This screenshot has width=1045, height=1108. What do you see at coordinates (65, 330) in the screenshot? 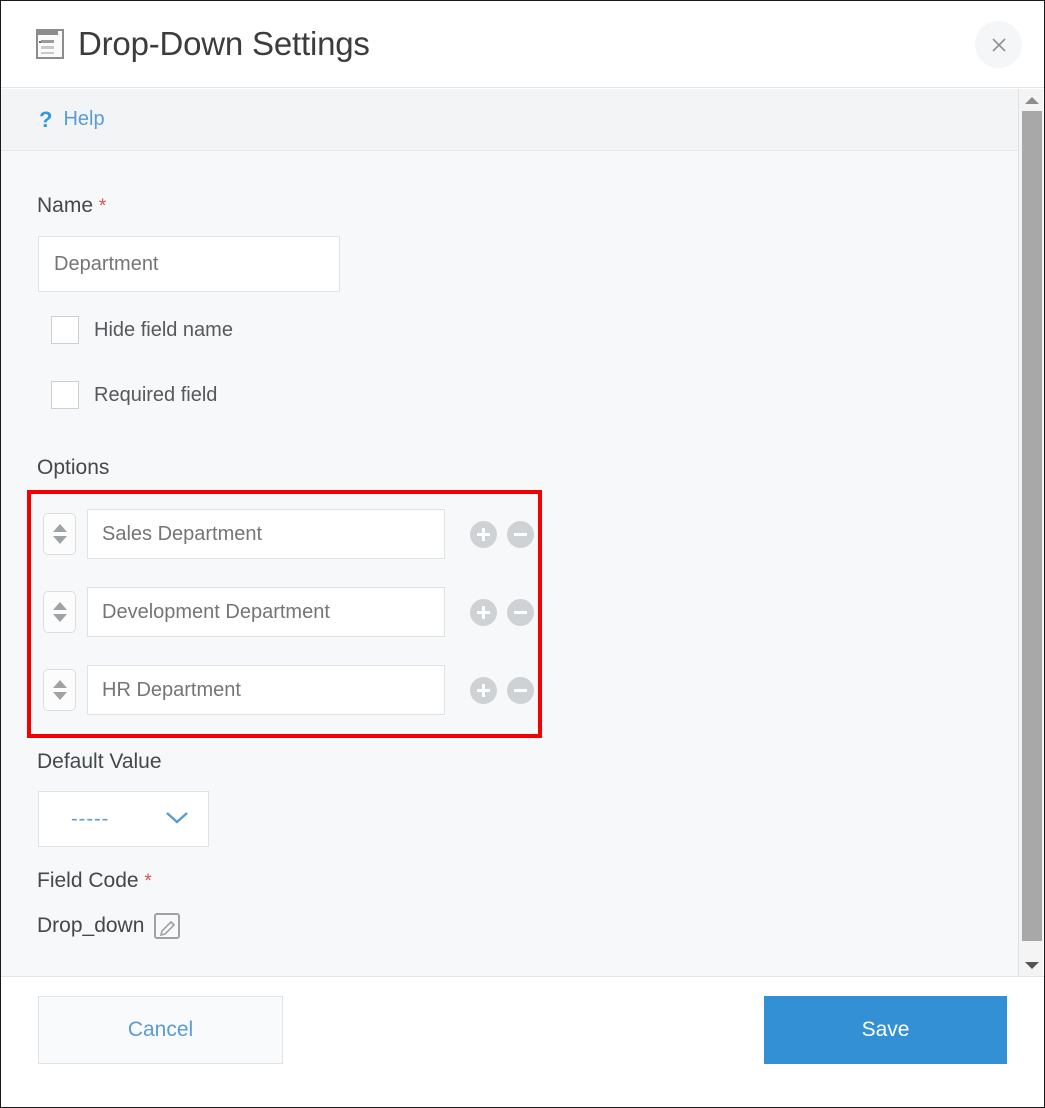
I see `hide-field-name-checkbox` at bounding box center [65, 330].